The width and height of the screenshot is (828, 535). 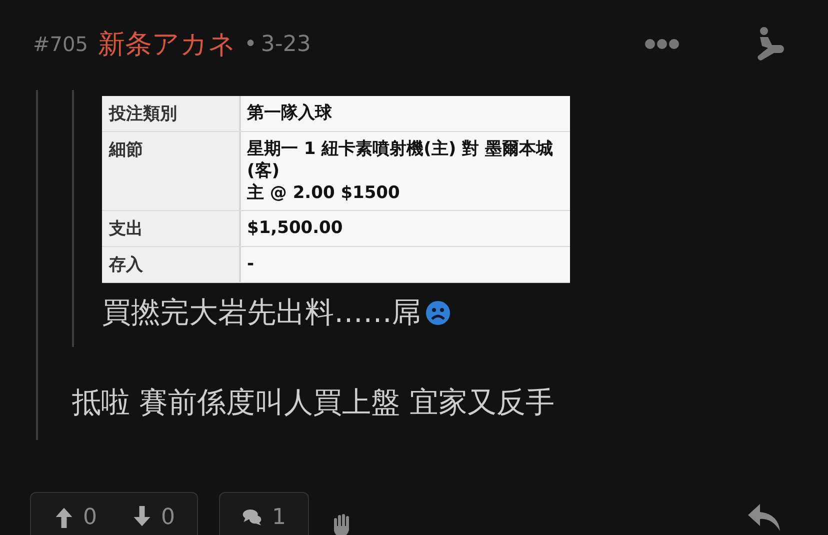 I want to click on comment-text: 抵啦 賽前係度叫人買上盤 宜家又反手, so click(x=314, y=402).